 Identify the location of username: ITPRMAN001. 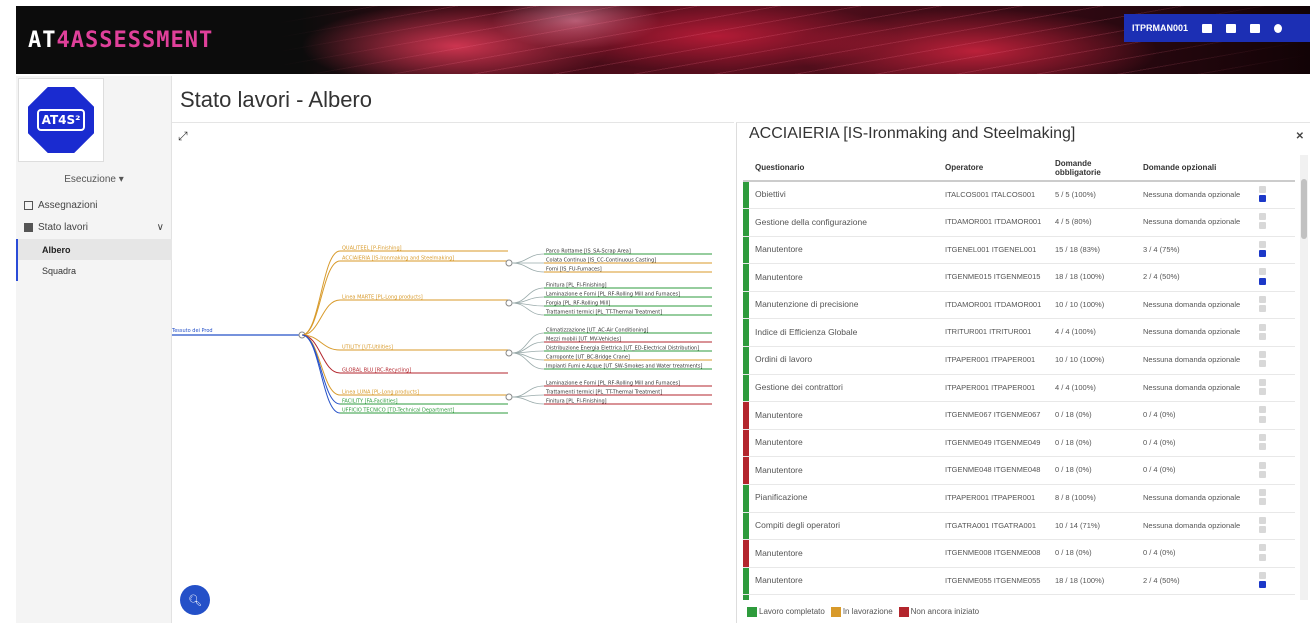
(1160, 28).